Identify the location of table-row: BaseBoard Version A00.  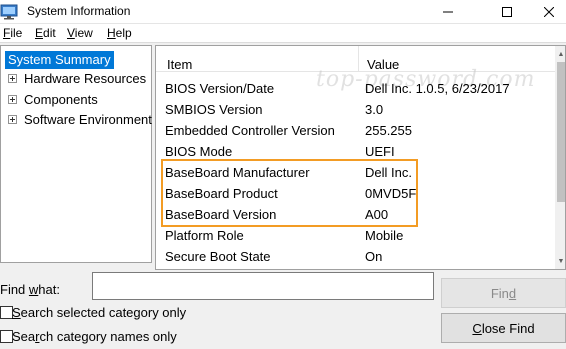
(356, 215).